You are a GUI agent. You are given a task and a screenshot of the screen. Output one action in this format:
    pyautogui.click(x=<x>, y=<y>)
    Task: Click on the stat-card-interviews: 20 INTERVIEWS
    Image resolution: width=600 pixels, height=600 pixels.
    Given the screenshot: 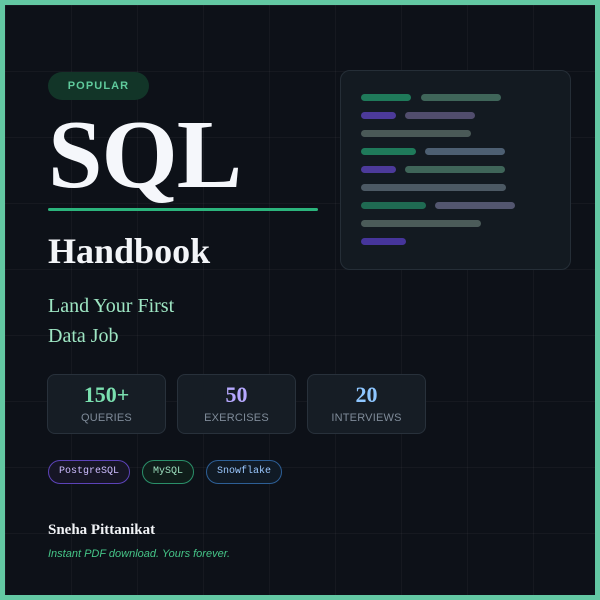 What is the action you would take?
    pyautogui.click(x=366, y=404)
    